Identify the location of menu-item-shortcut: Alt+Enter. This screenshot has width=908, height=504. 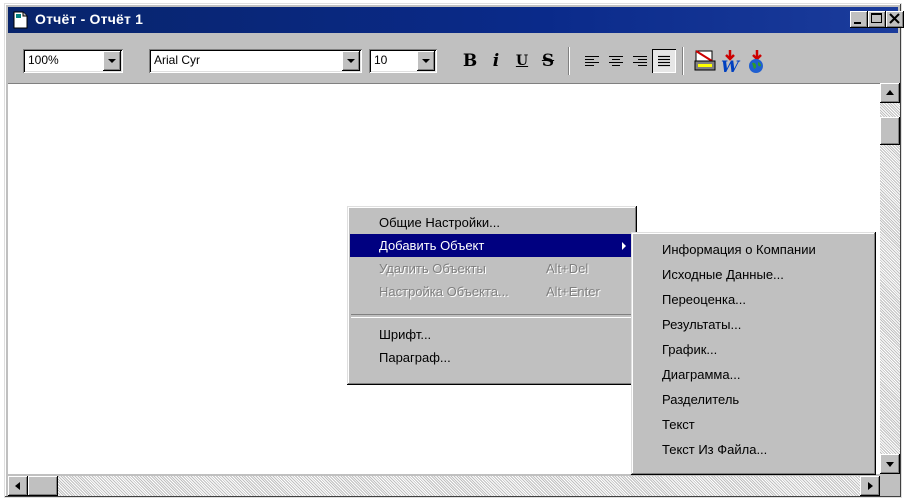
(573, 291).